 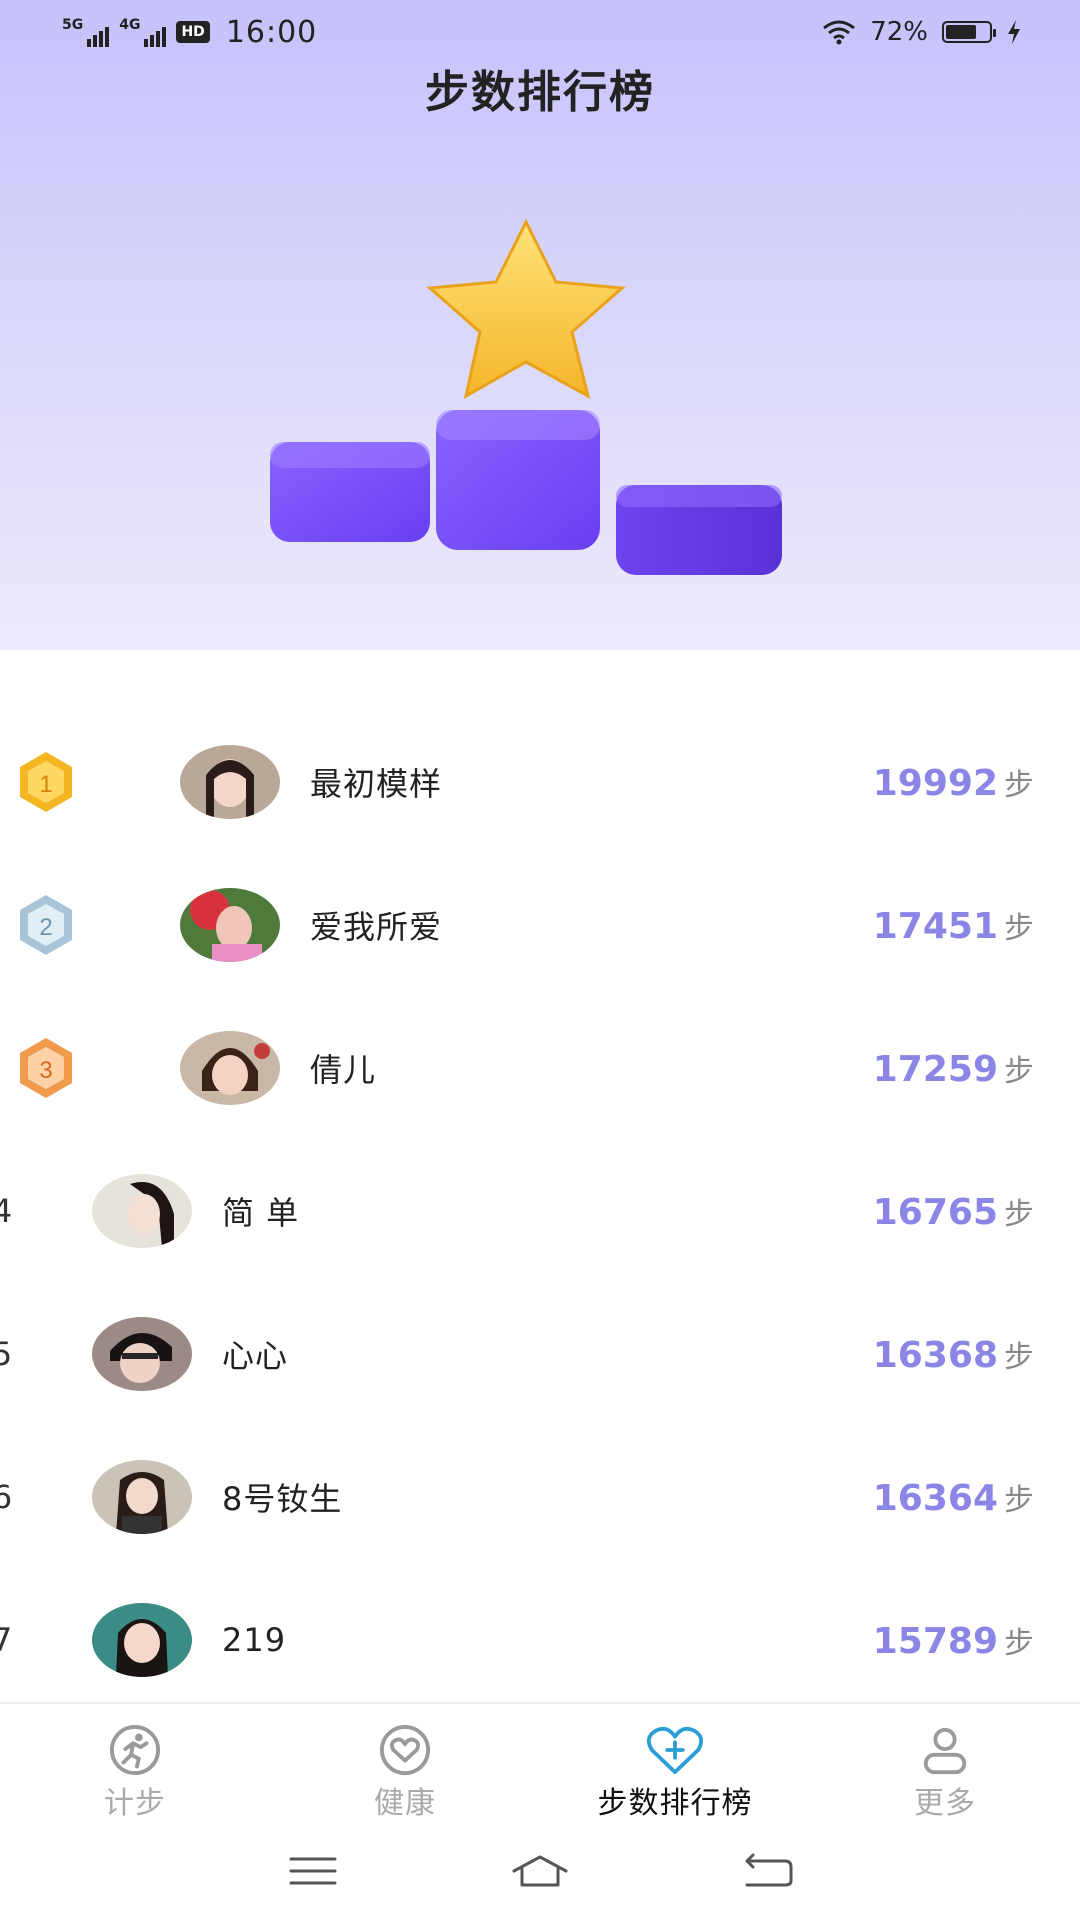 I want to click on runner-icon, so click(x=135, y=1750).